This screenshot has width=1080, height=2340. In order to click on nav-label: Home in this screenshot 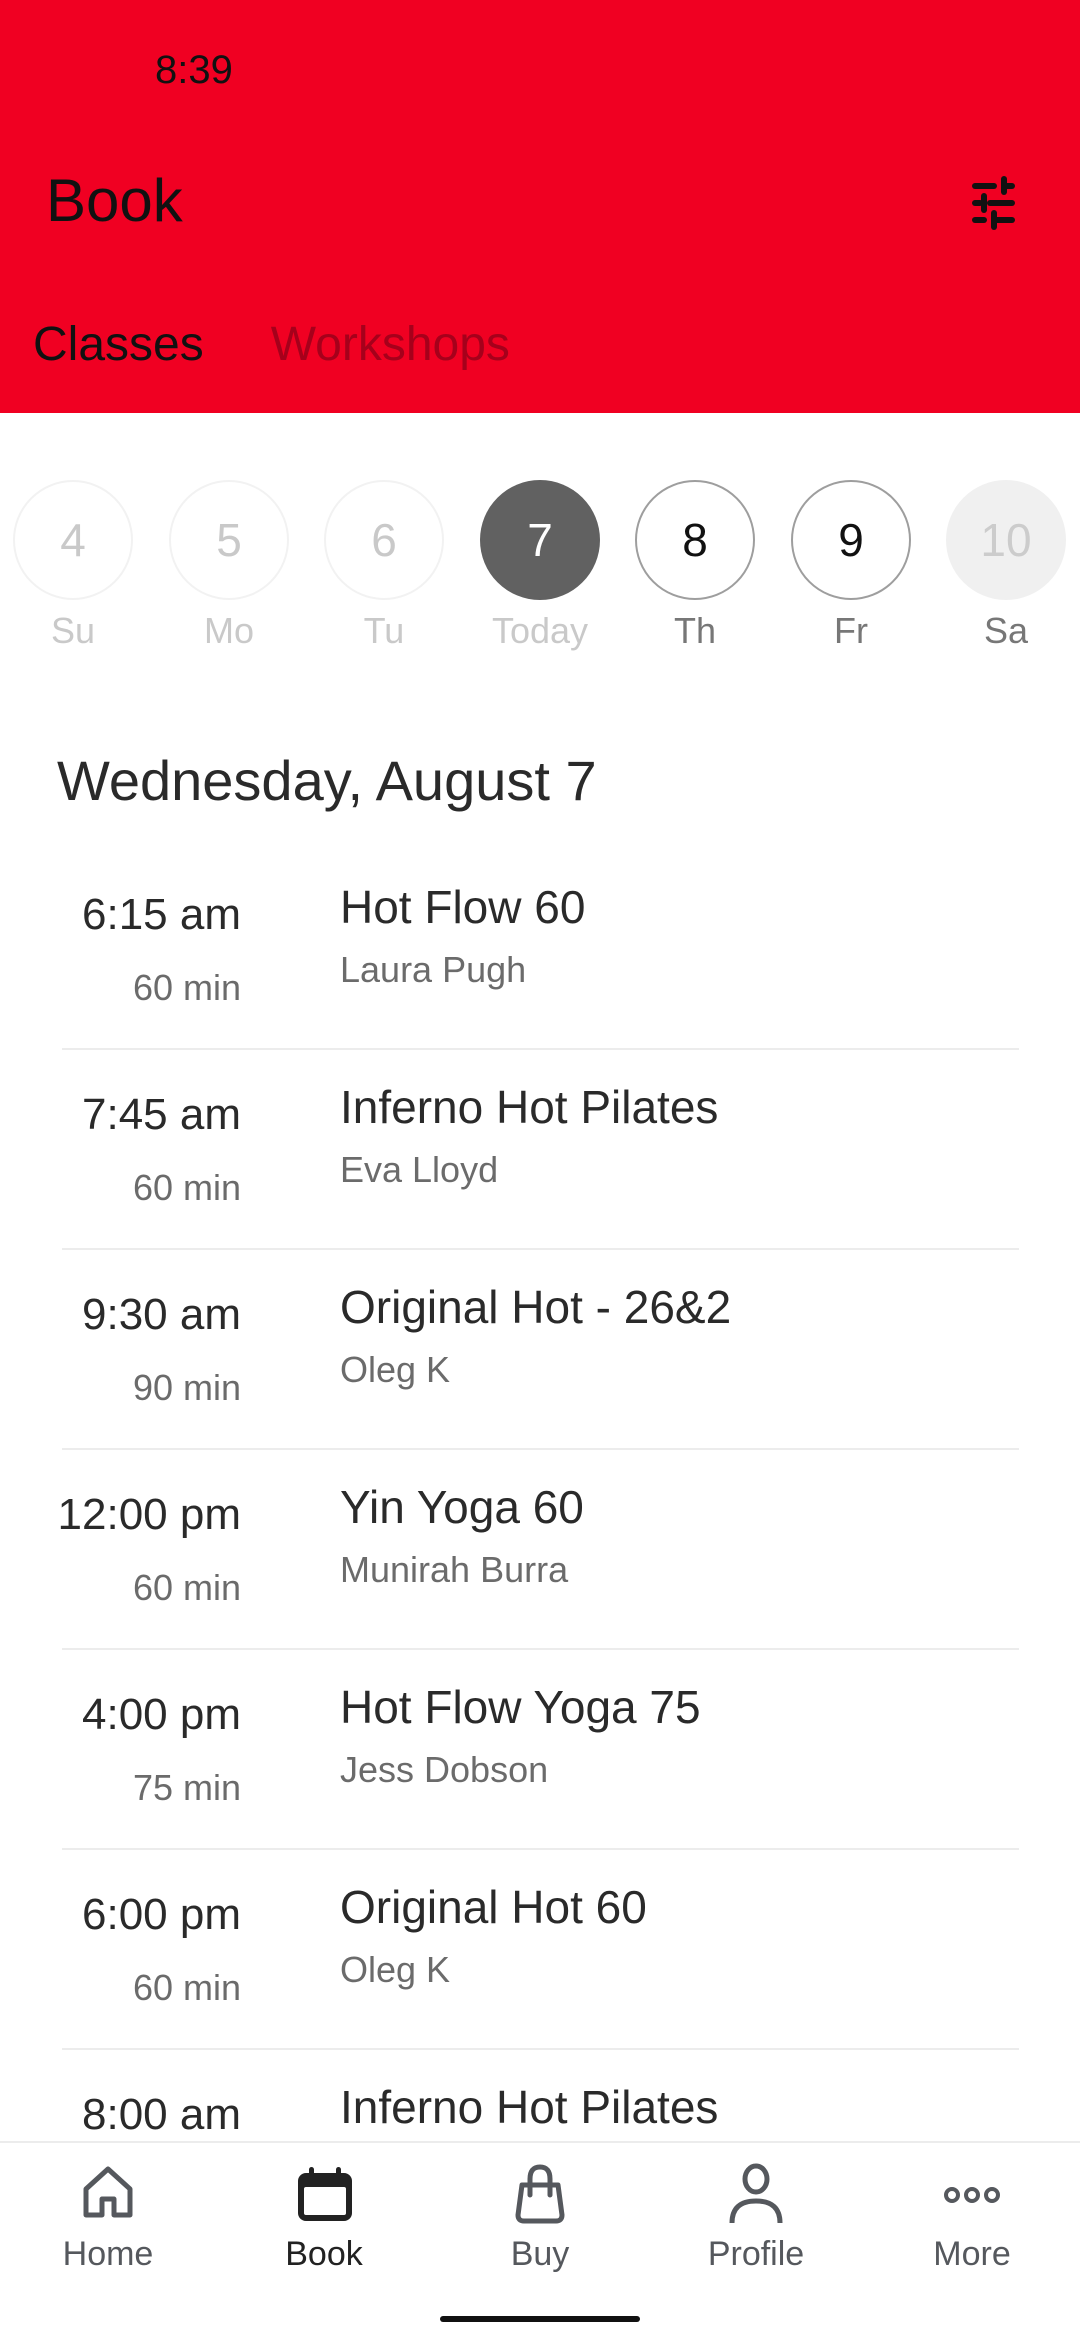, I will do `click(108, 2254)`.